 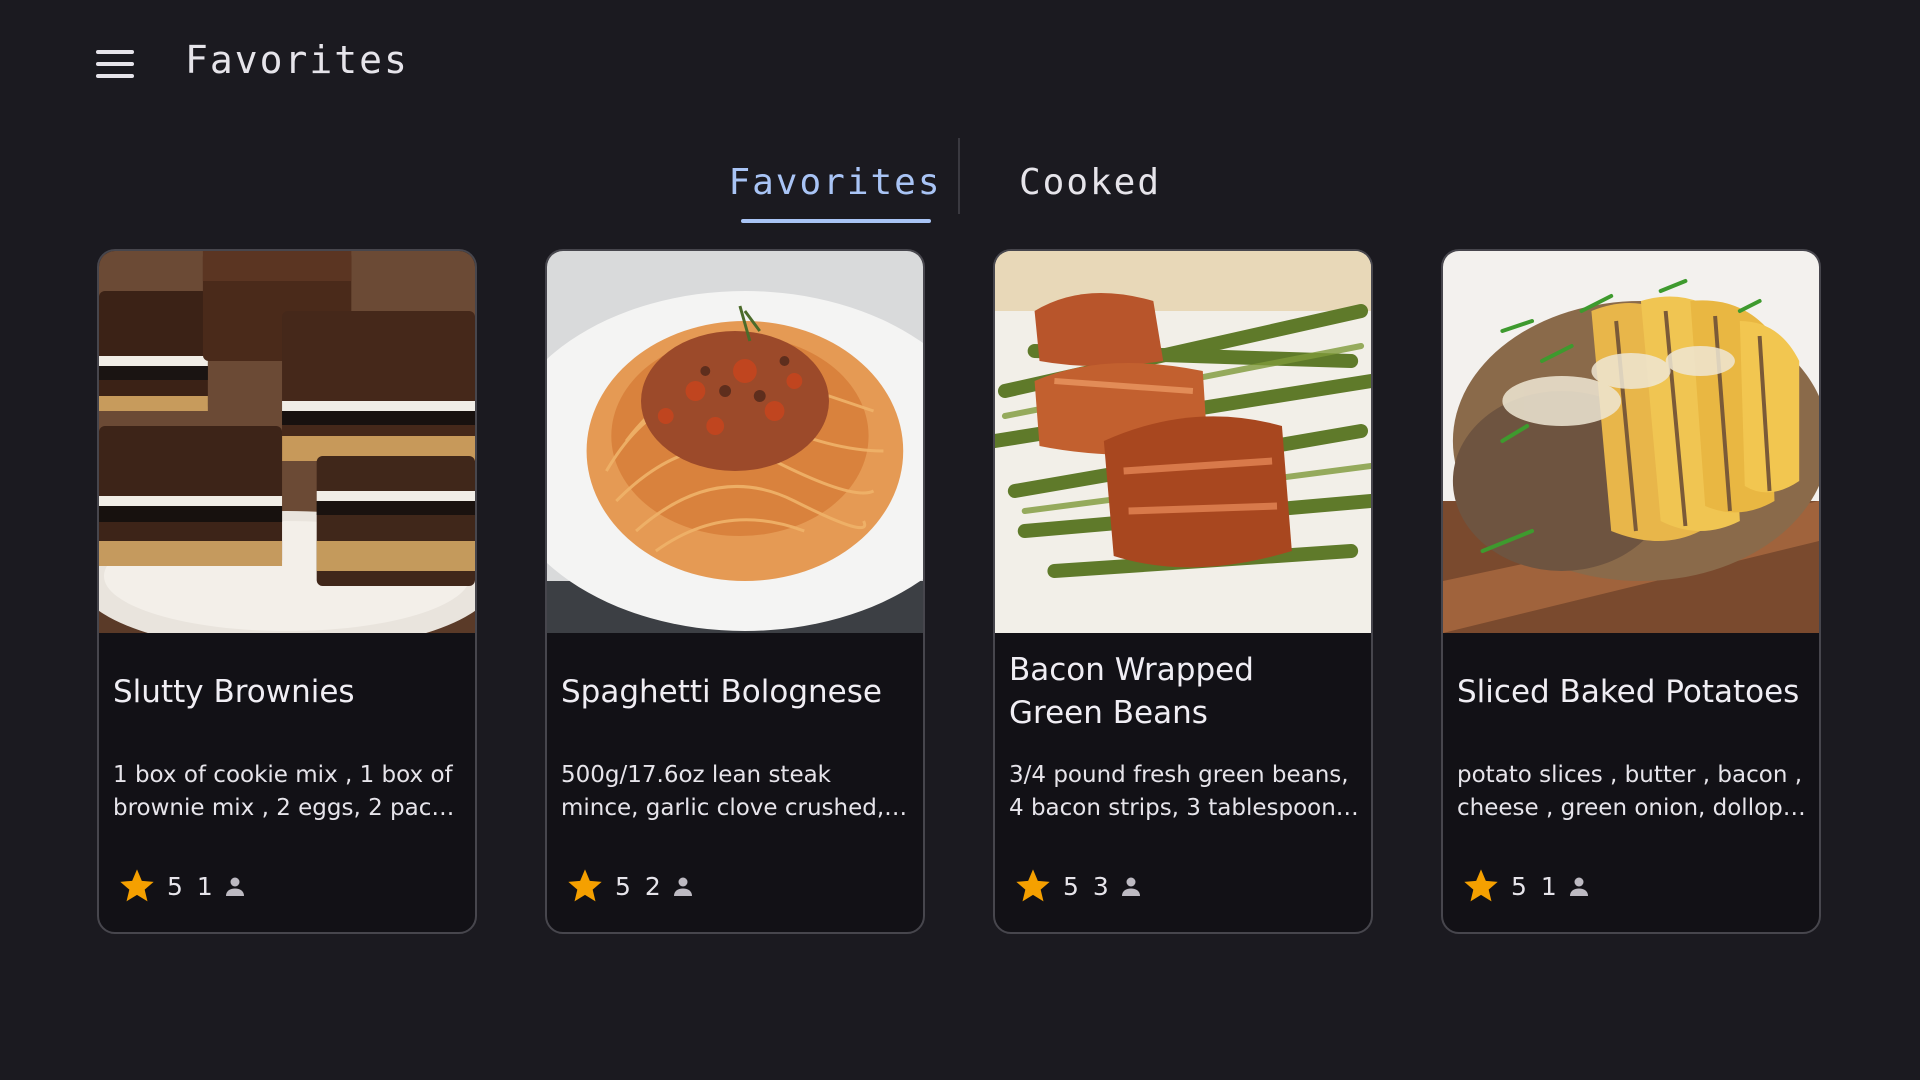 I want to click on recipe-title: Bacon Wrapped Green Beans, so click(x=1131, y=691).